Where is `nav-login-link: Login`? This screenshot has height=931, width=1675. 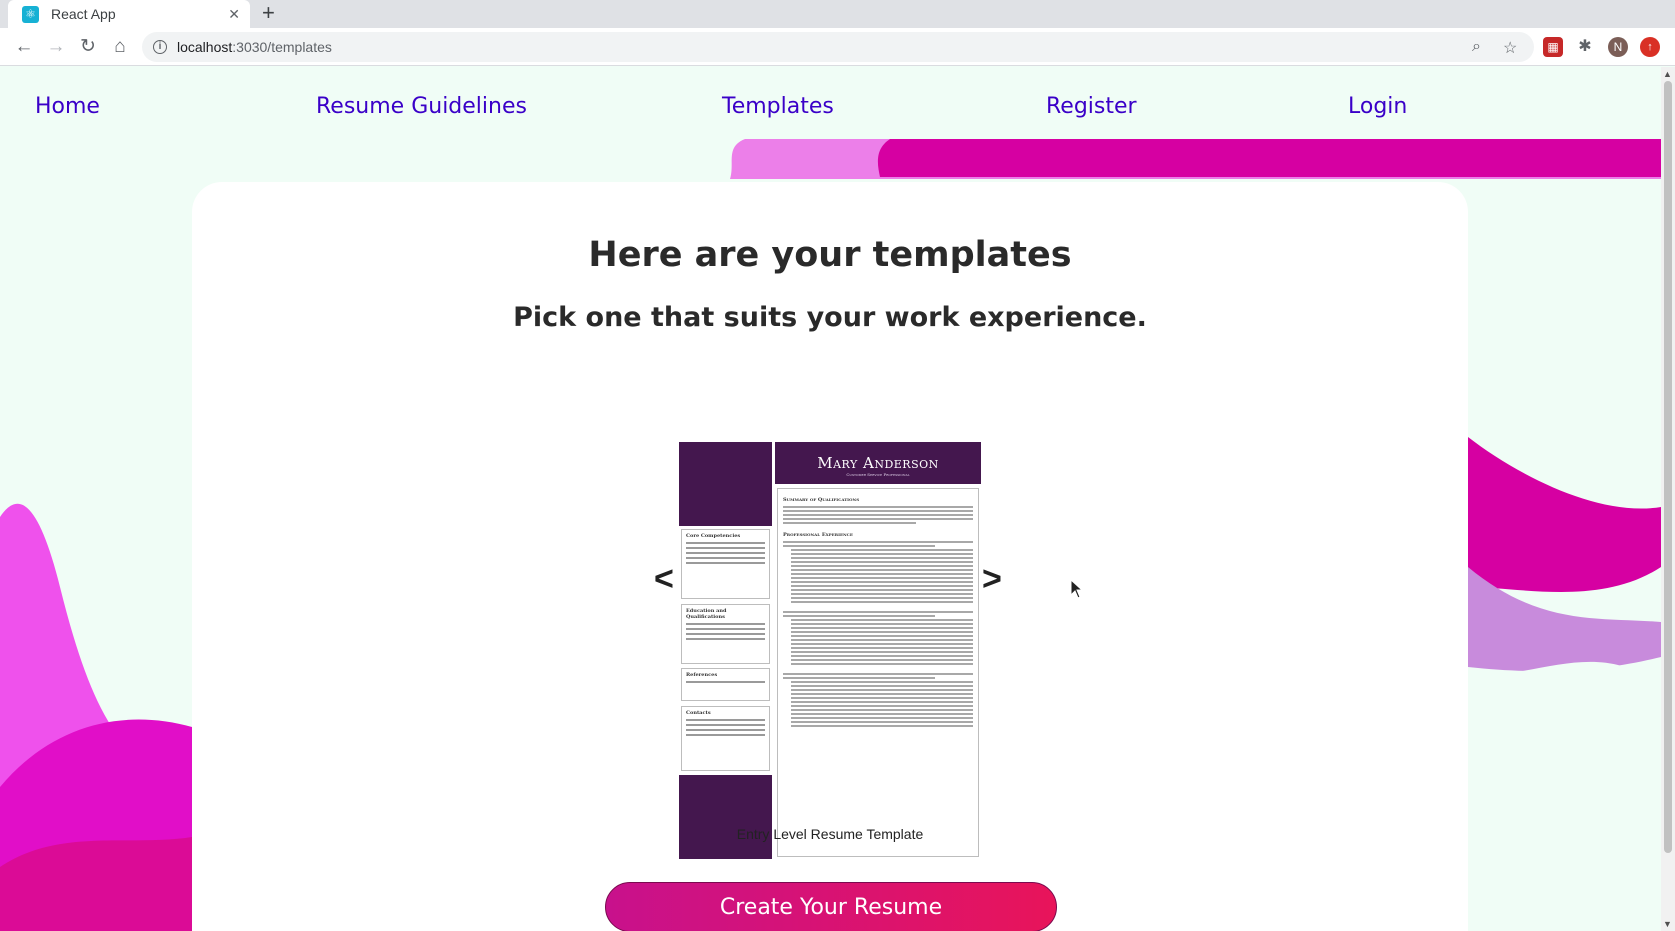 nav-login-link: Login is located at coordinates (1377, 106).